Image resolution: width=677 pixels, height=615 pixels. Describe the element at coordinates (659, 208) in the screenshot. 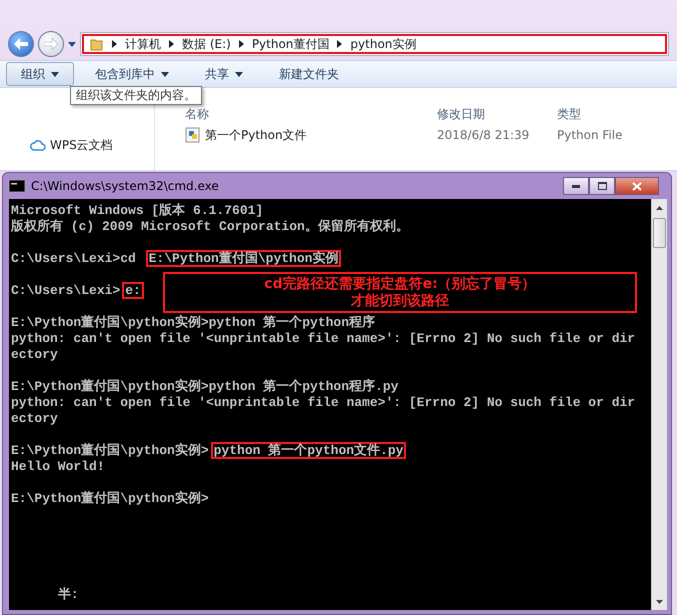

I see `scroll-up-icon` at that location.